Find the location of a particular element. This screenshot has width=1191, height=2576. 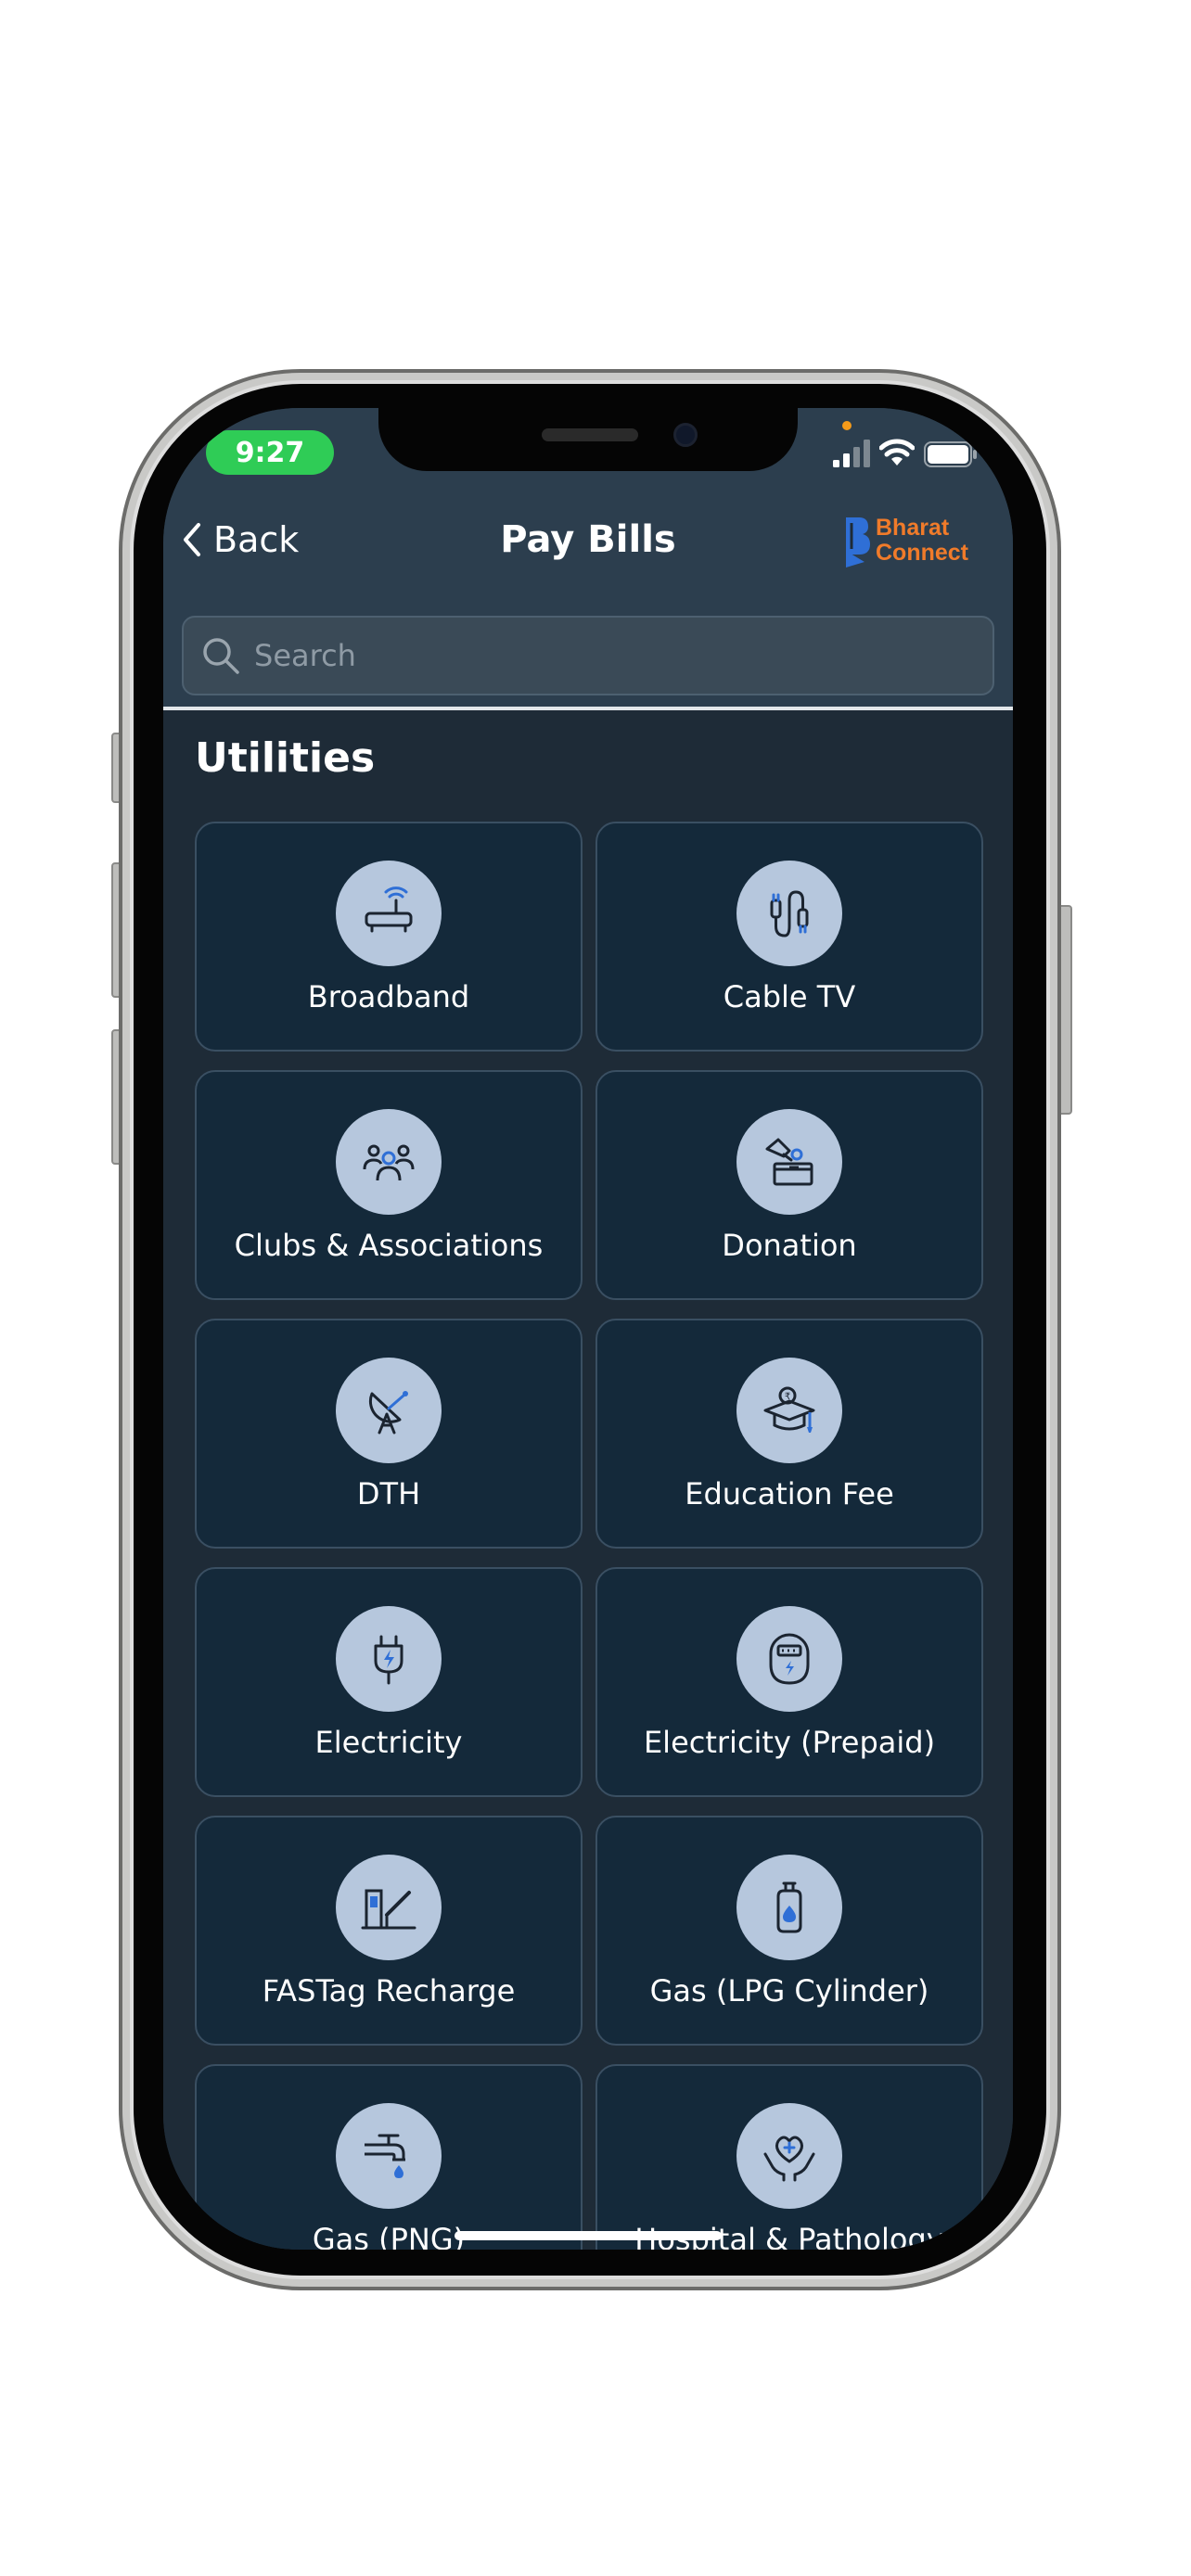

search-icon is located at coordinates (221, 656).